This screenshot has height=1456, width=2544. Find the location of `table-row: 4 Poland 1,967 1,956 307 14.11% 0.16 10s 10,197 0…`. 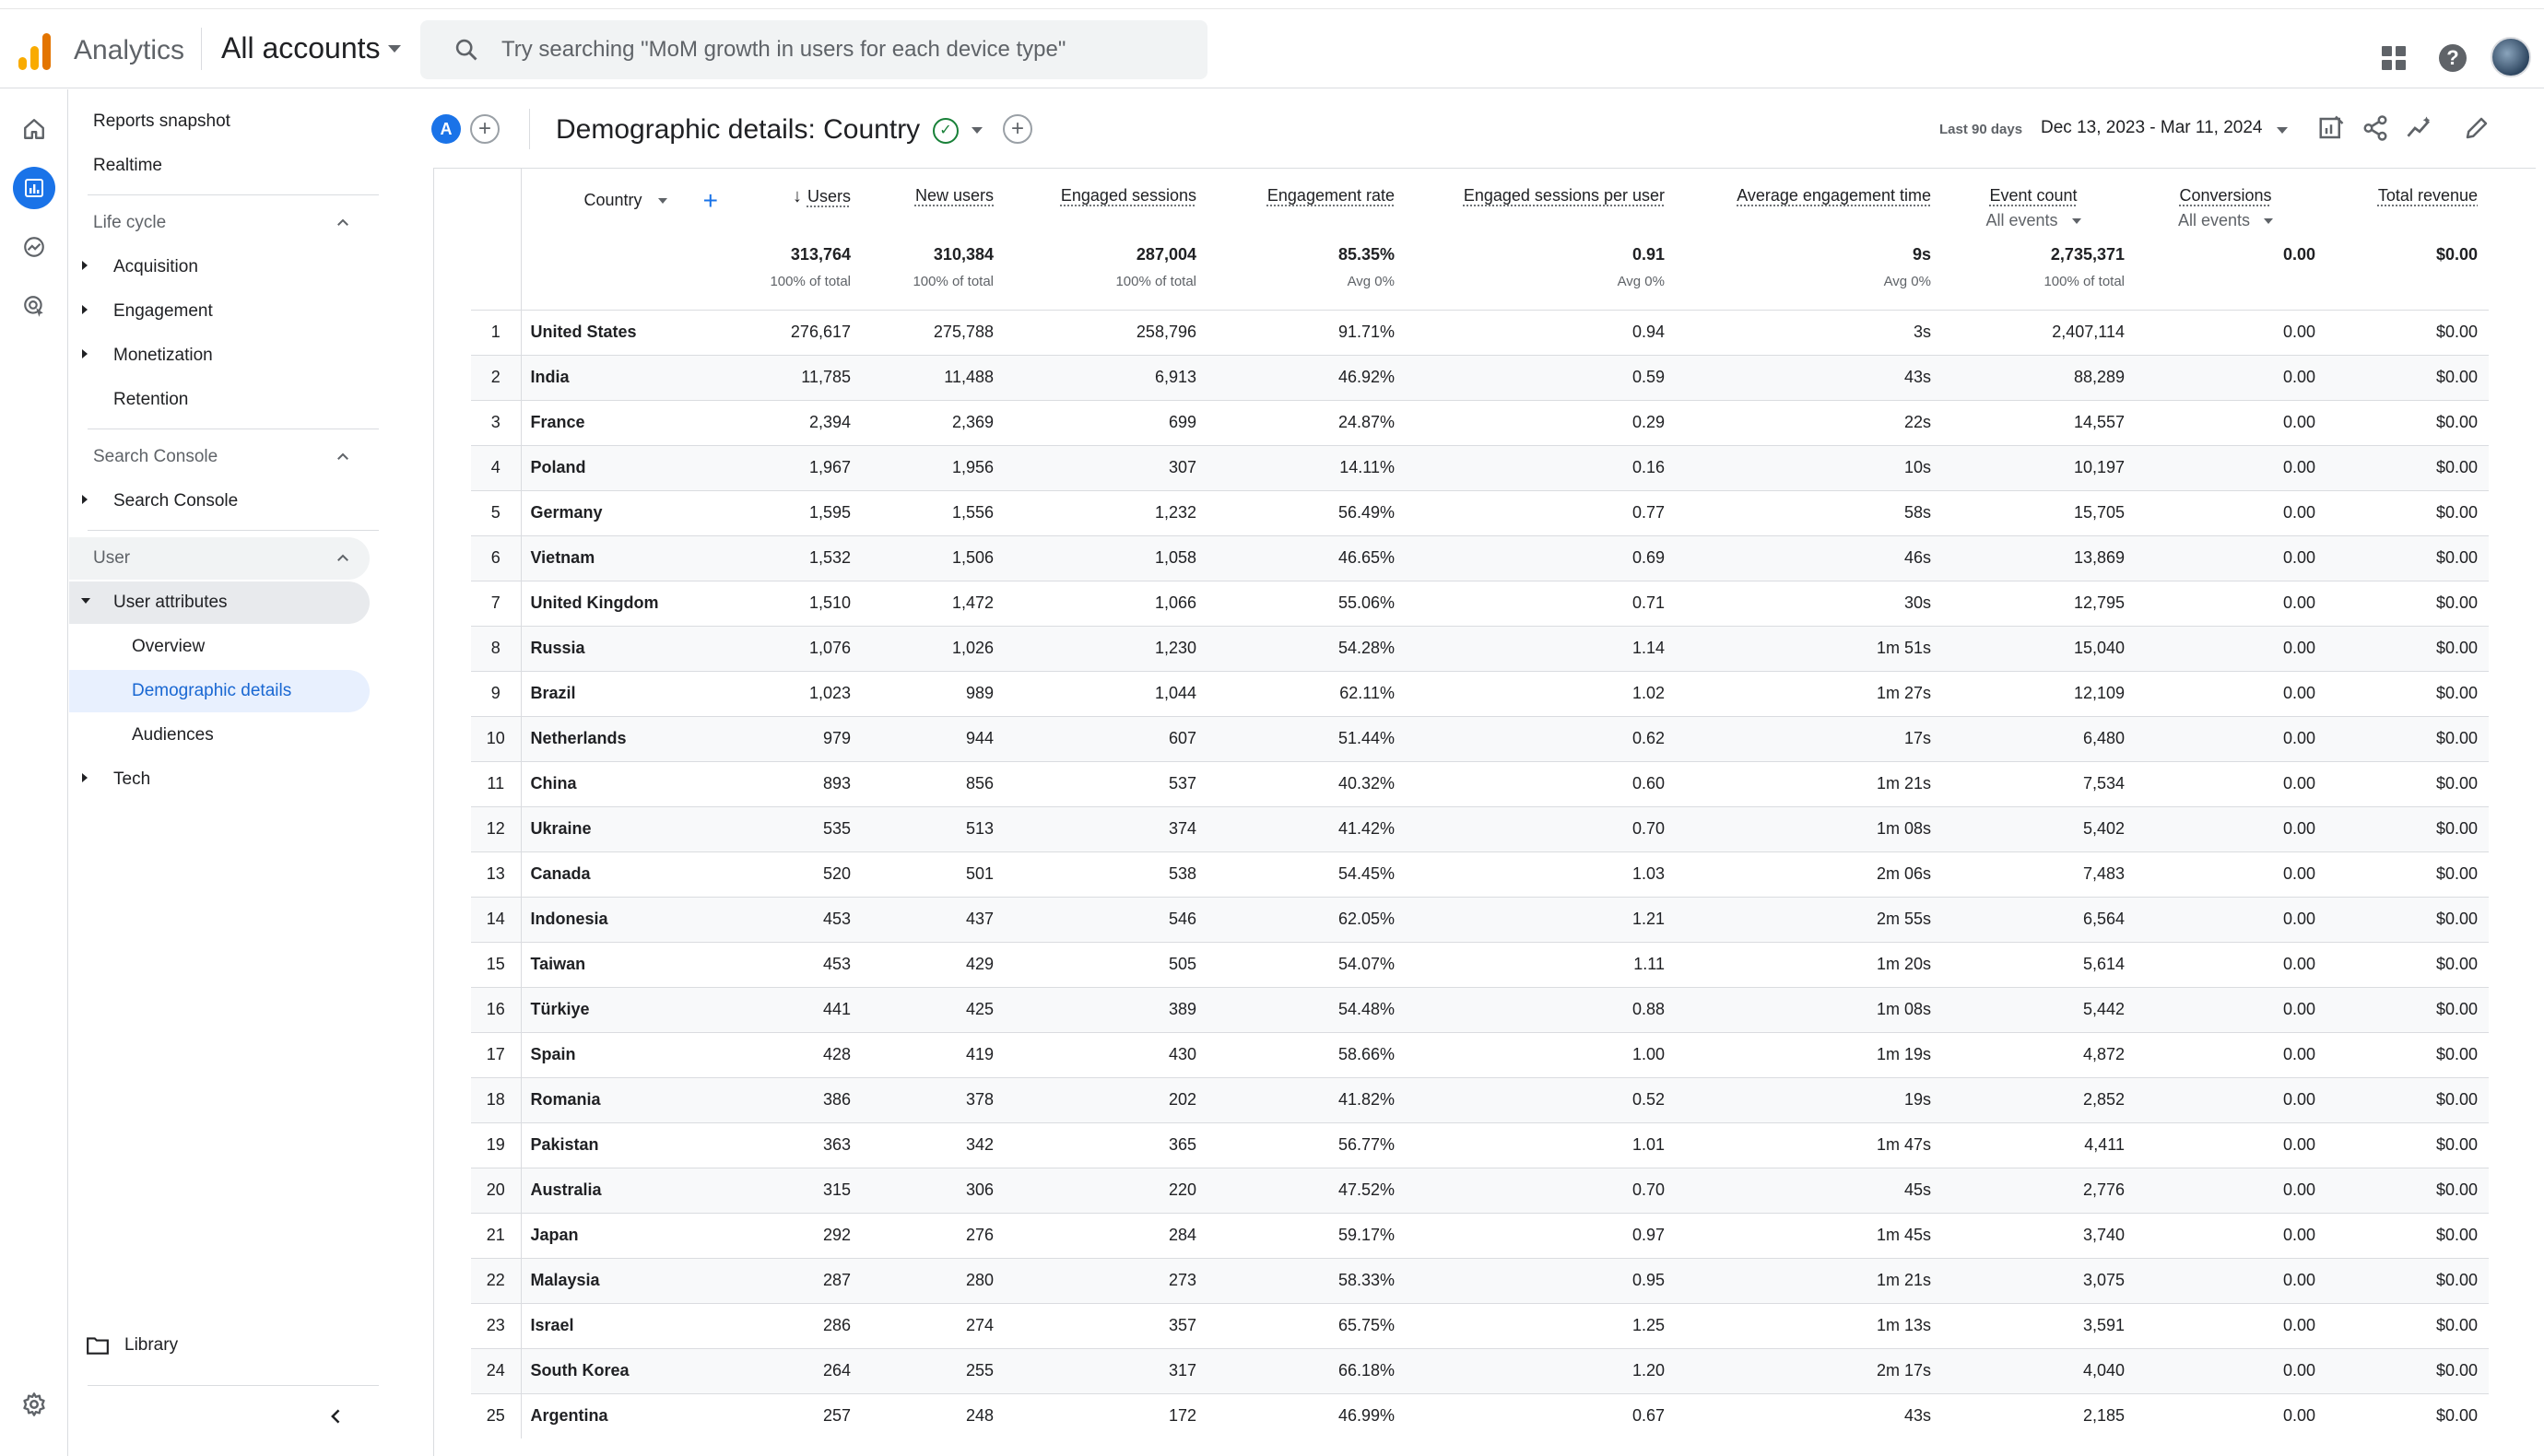

table-row: 4 Poland 1,967 1,956 307 14.11% 0.16 10s 10,197 0… is located at coordinates (1480, 467).